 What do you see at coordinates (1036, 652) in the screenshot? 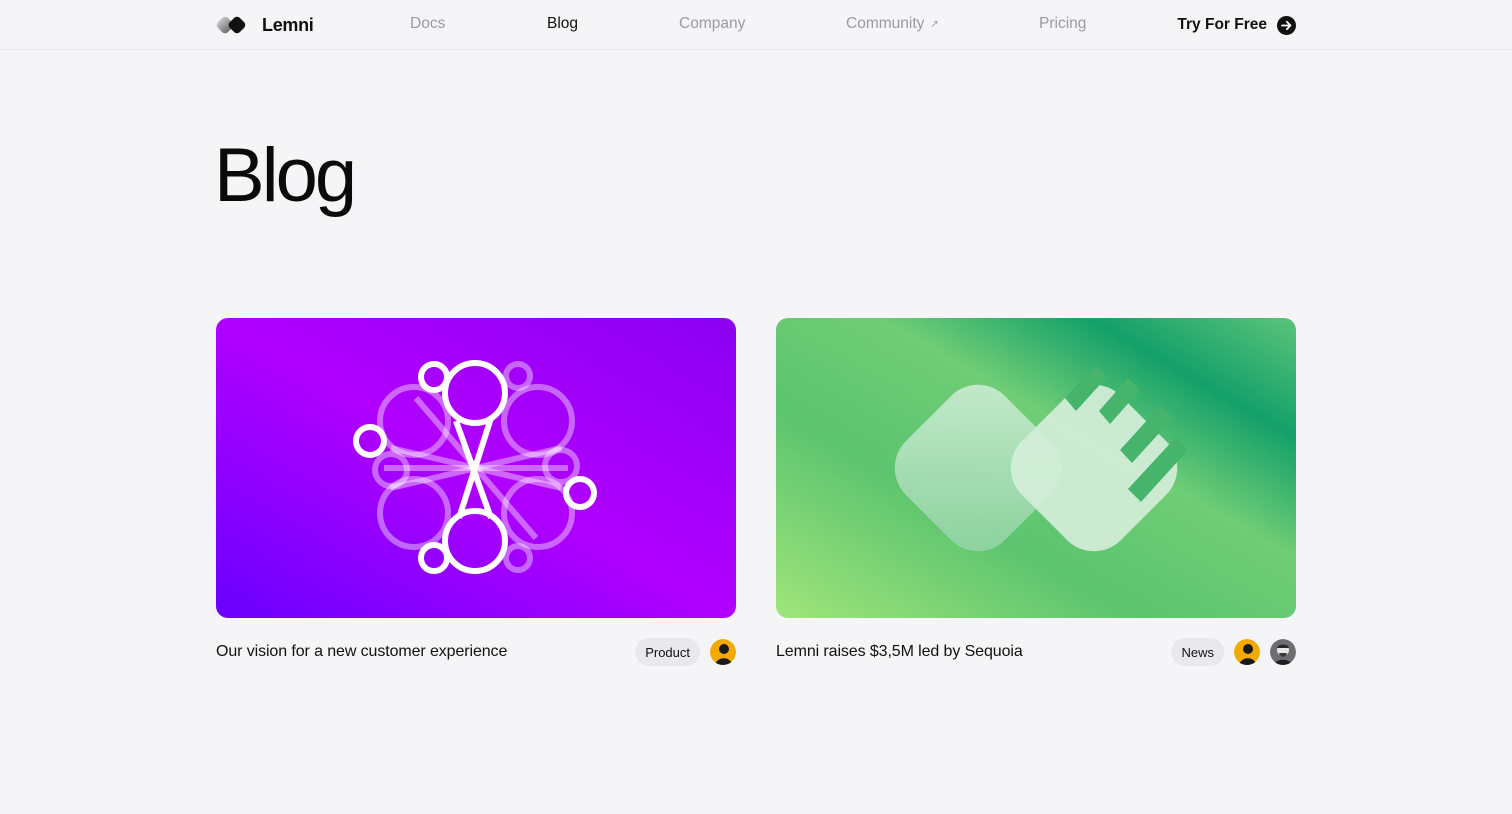
I see `post-meta: Lemni raises $3,5M led by Sequoia News` at bounding box center [1036, 652].